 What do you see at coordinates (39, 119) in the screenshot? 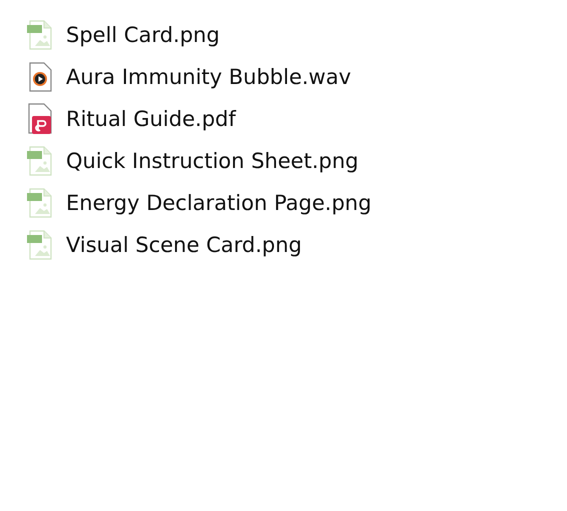
I see `pdf-file-icon` at bounding box center [39, 119].